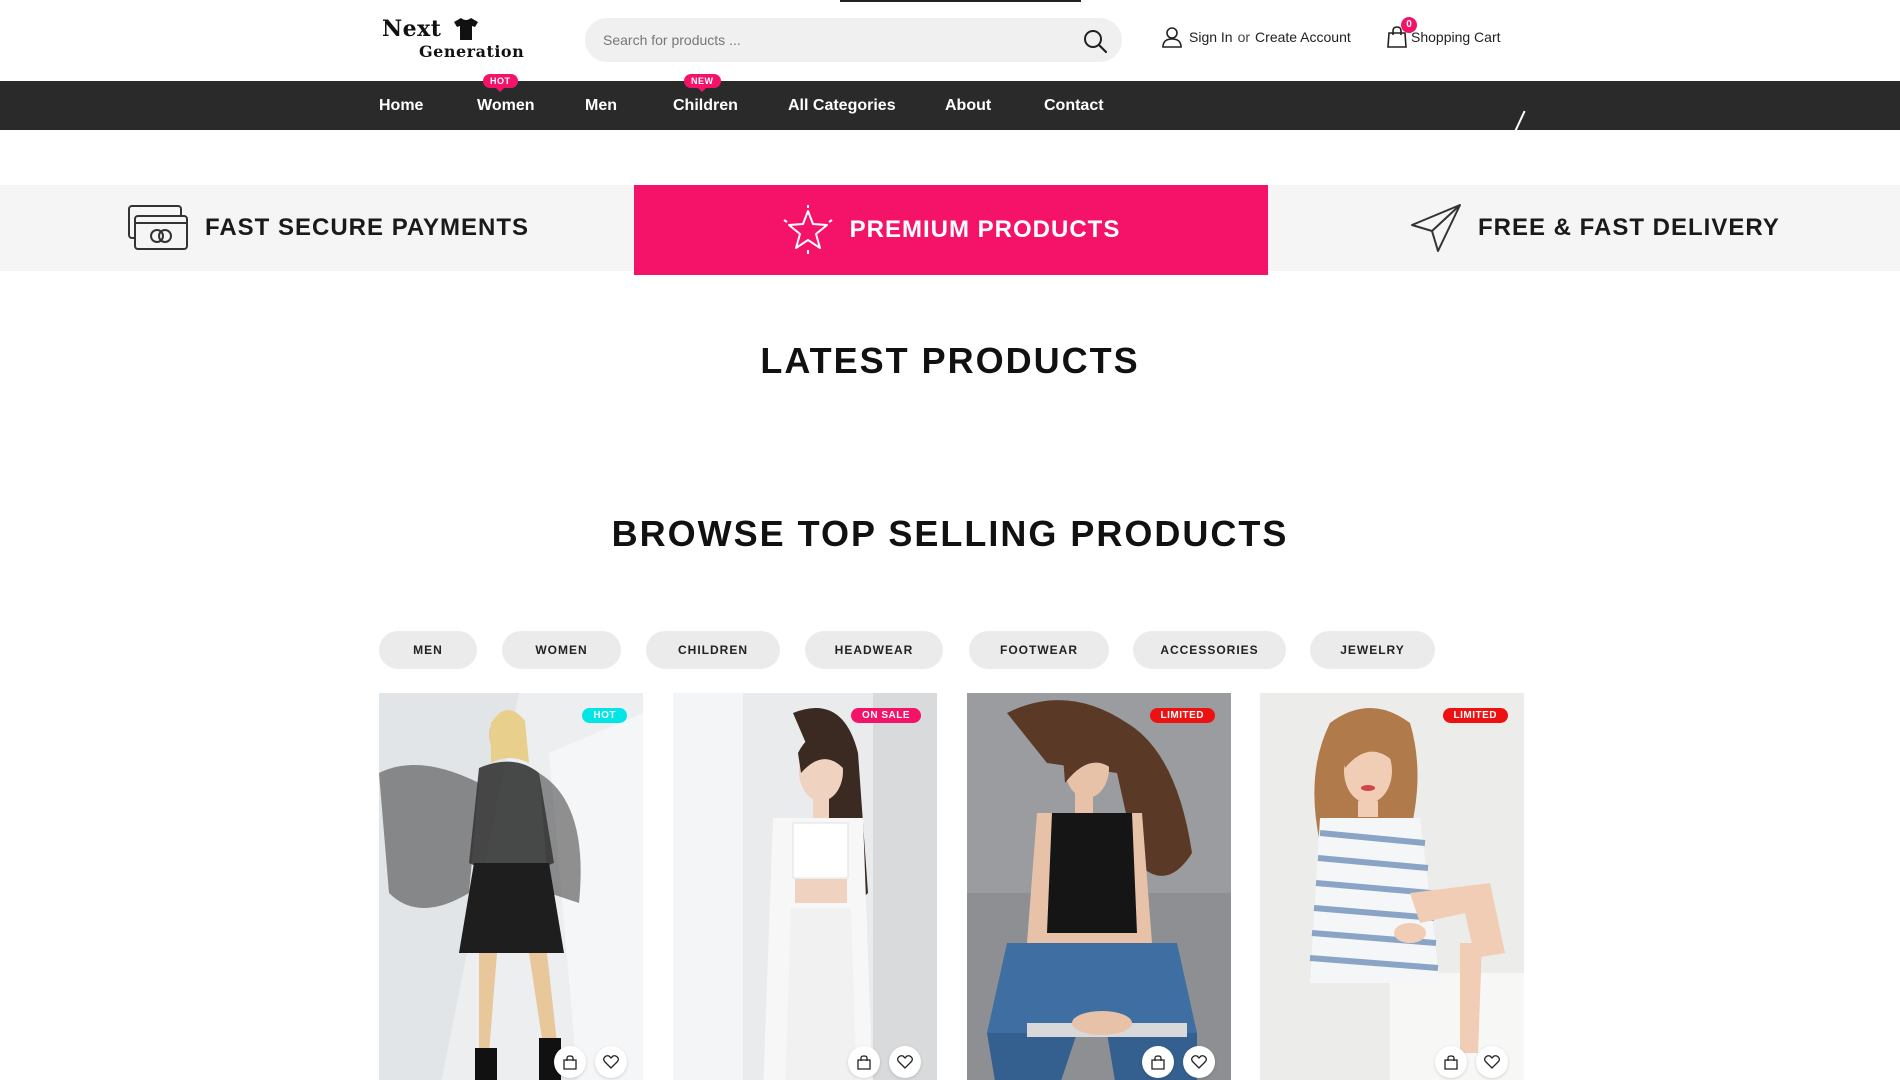 The image size is (1900, 1080). Describe the element at coordinates (950, 360) in the screenshot. I see `latest-products-heading: LATEST PRODUCTS` at that location.